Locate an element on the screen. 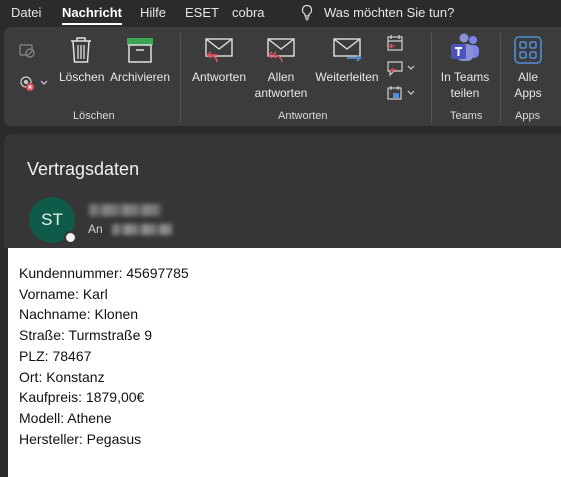 This screenshot has width=561, height=477. recipient-label: An is located at coordinates (95, 229).